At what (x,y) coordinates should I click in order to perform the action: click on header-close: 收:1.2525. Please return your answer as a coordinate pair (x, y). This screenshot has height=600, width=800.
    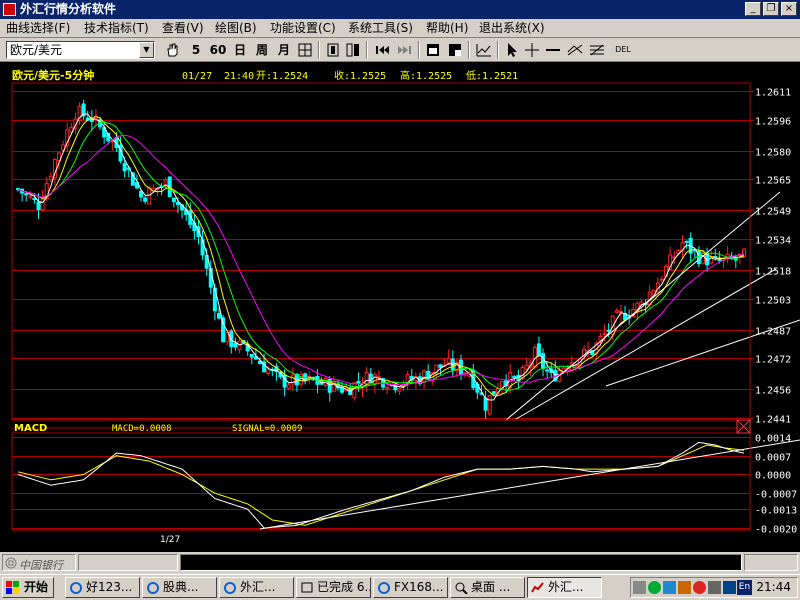
    Looking at the image, I should click on (360, 75).